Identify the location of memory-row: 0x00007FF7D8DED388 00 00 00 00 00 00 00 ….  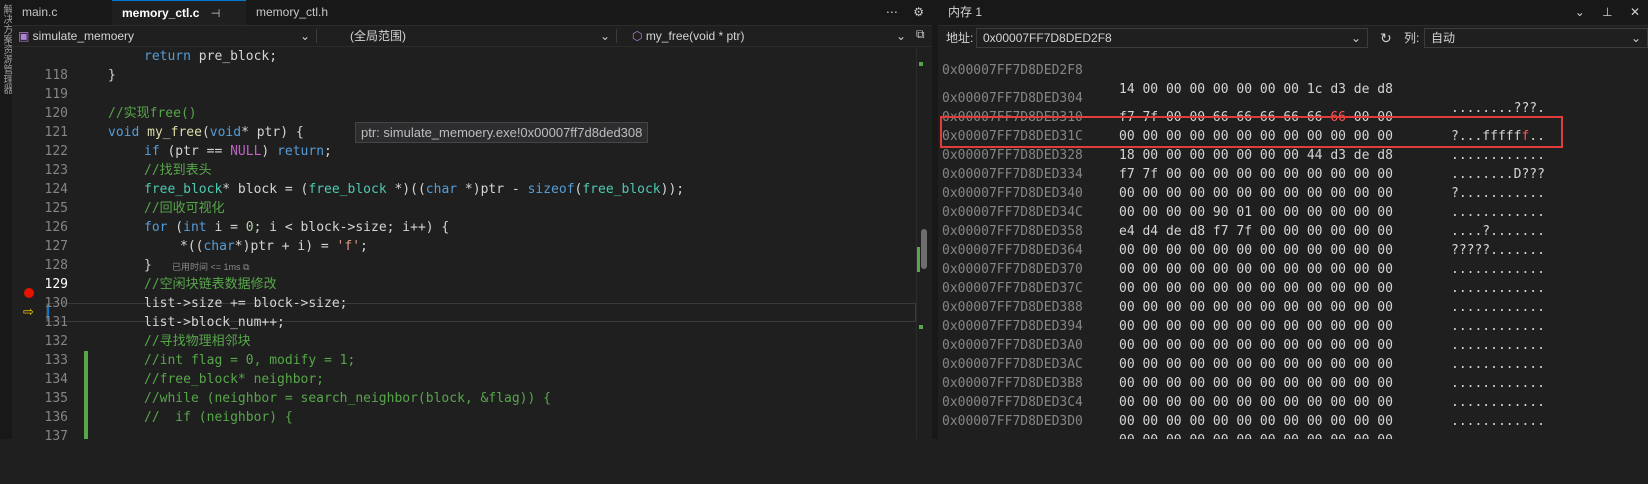
(1293, 316).